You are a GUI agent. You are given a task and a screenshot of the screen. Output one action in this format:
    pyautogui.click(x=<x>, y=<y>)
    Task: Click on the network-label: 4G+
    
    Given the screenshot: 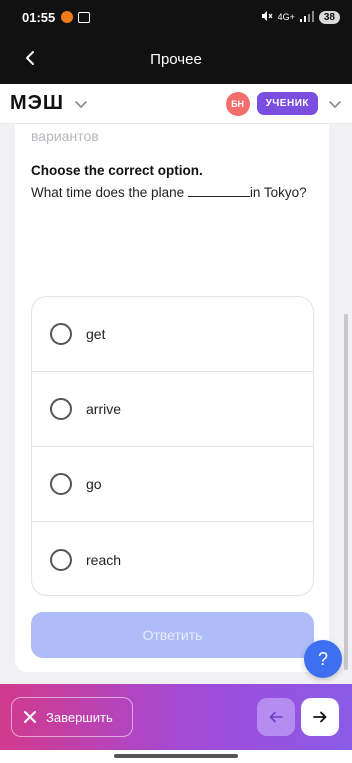 What is the action you would take?
    pyautogui.click(x=286, y=17)
    